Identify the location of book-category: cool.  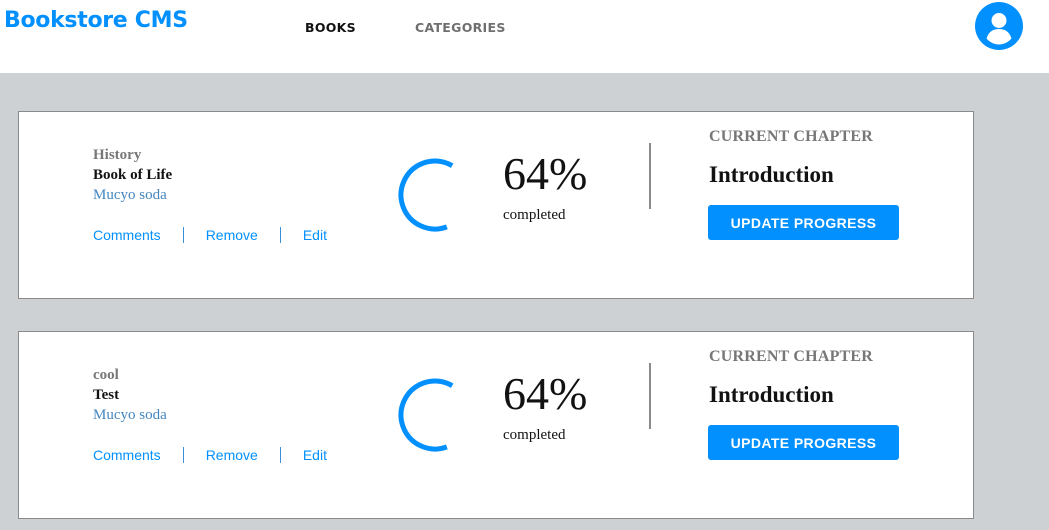
(106, 375).